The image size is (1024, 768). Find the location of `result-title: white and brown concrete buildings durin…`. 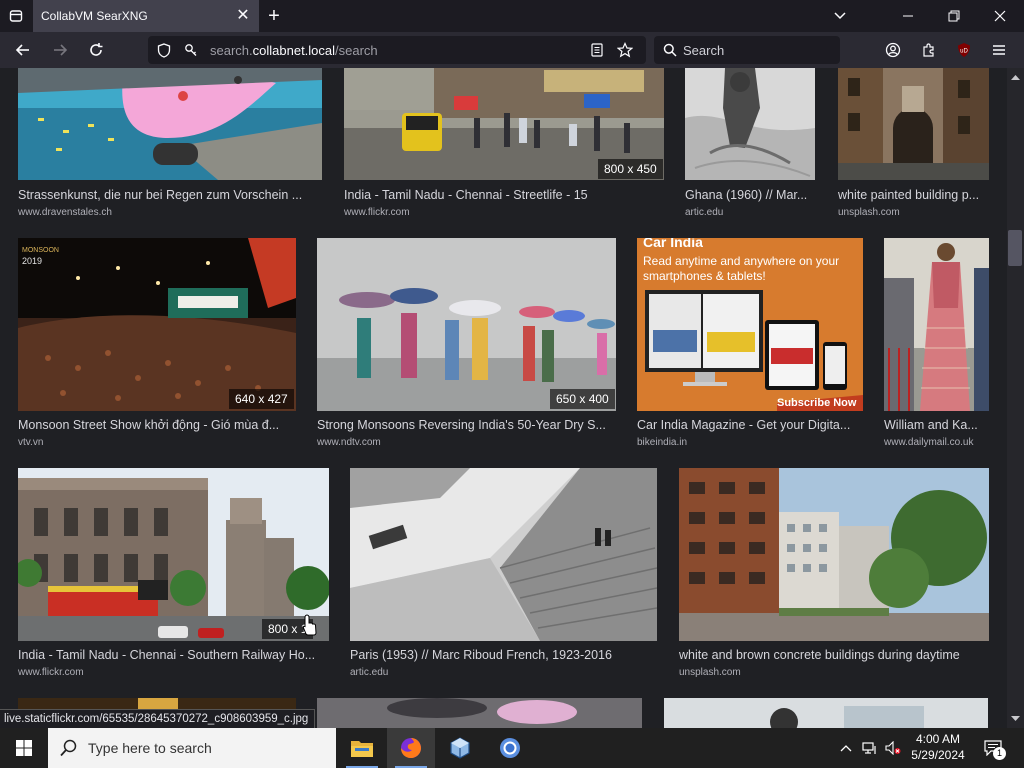

result-title: white and brown concrete buildings durin… is located at coordinates (834, 655).